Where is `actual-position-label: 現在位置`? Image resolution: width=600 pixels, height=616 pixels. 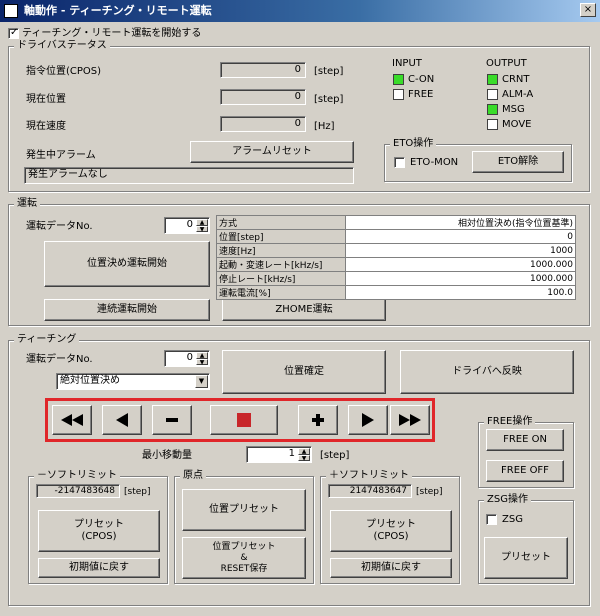
actual-position-label: 現在位置 is located at coordinates (46, 99).